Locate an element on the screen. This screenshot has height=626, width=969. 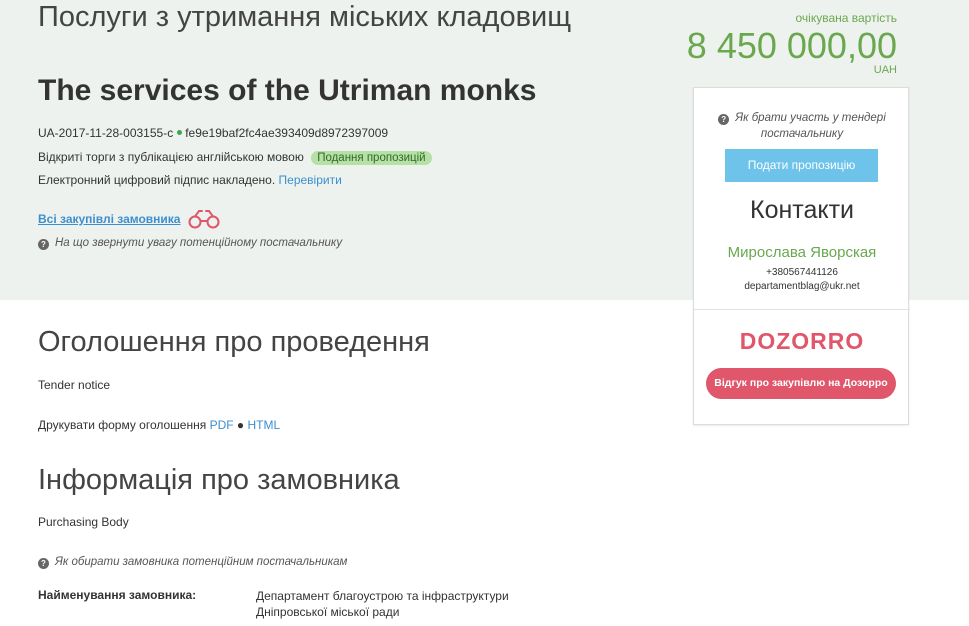
submit-proposal-button: Подати пропозицію is located at coordinates (801, 165).